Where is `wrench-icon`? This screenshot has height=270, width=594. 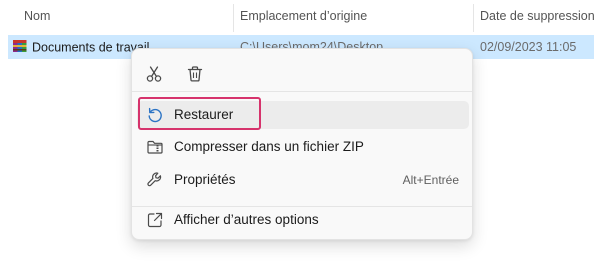 wrench-icon is located at coordinates (155, 180).